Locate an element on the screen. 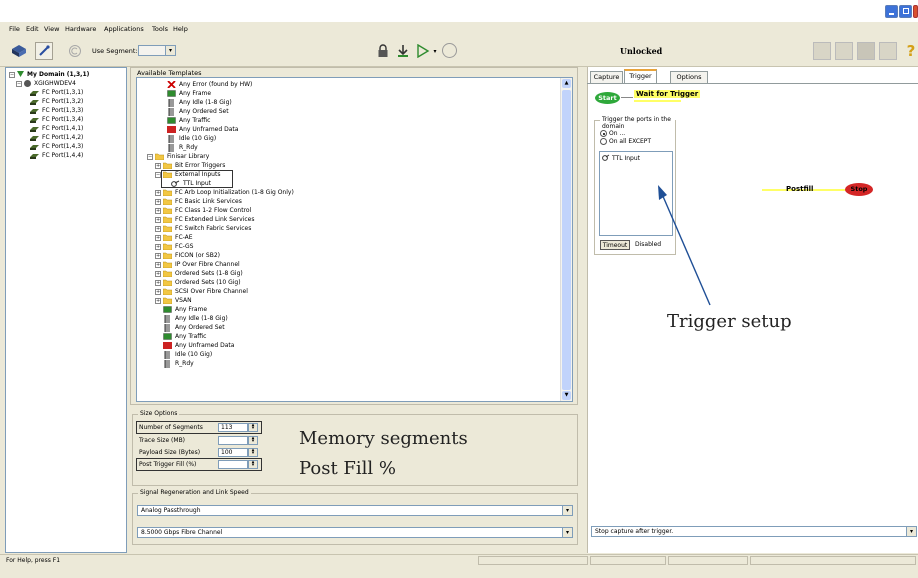 This screenshot has width=918, height=578. download-icon is located at coordinates (403, 51).